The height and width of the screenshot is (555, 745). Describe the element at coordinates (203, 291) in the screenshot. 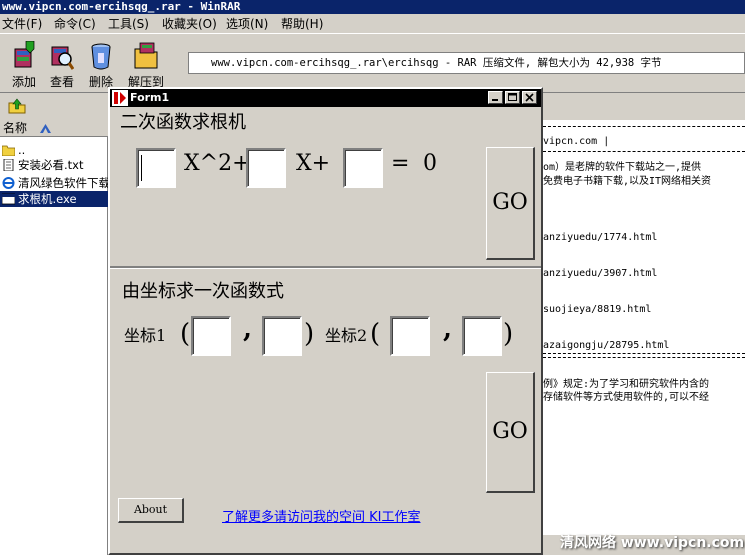

I see `linear-heading: 由坐标求一次函数式` at that location.